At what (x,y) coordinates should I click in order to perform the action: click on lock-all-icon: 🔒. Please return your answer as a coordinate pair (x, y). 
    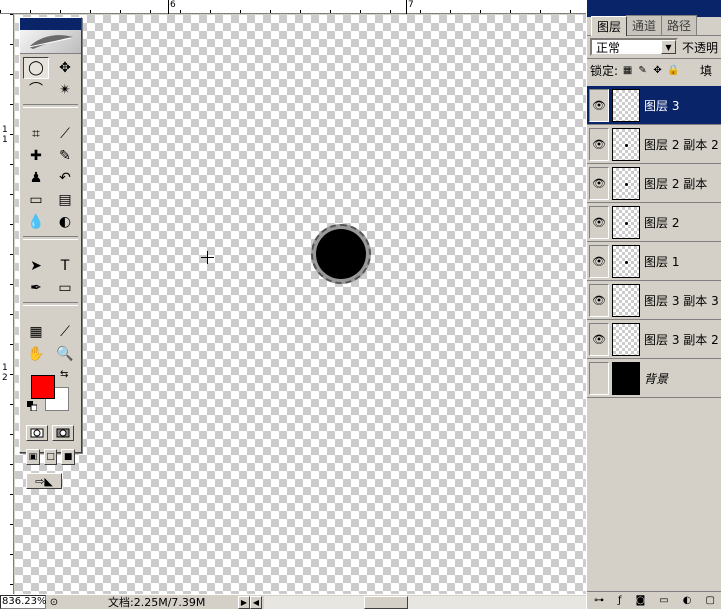
    Looking at the image, I should click on (673, 70).